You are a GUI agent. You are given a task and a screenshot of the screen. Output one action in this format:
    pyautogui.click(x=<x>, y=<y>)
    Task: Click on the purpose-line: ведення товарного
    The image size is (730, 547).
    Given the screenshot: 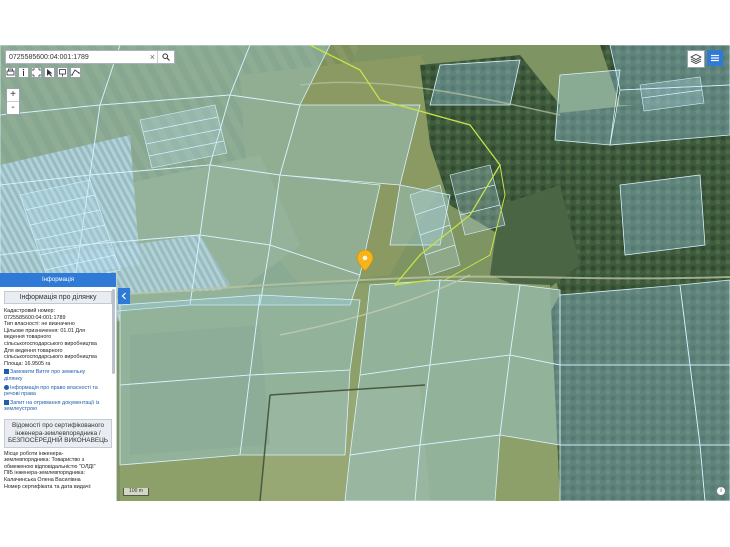 What is the action you would take?
    pyautogui.click(x=28, y=337)
    